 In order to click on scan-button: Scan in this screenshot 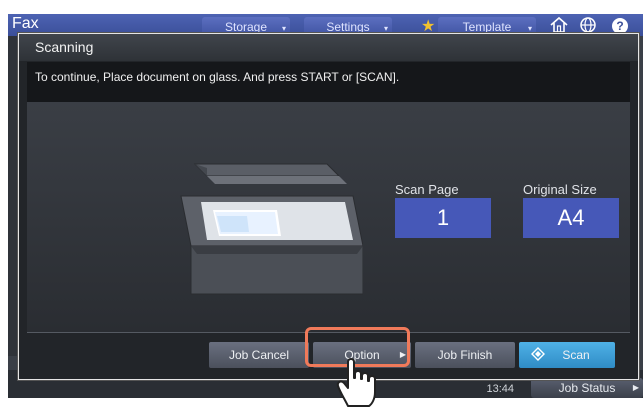, I will do `click(567, 355)`.